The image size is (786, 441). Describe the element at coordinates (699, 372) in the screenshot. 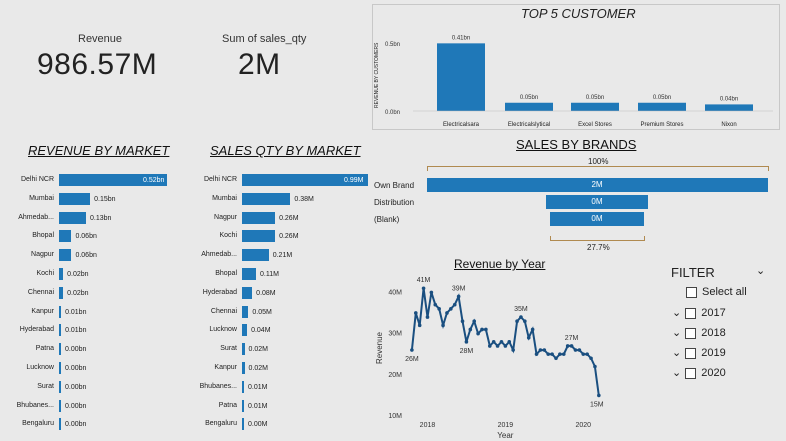

I see `filter-item: ⌄ 2020` at that location.